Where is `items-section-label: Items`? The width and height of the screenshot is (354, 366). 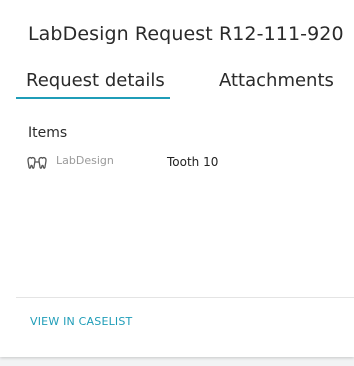 items-section-label: Items is located at coordinates (48, 133).